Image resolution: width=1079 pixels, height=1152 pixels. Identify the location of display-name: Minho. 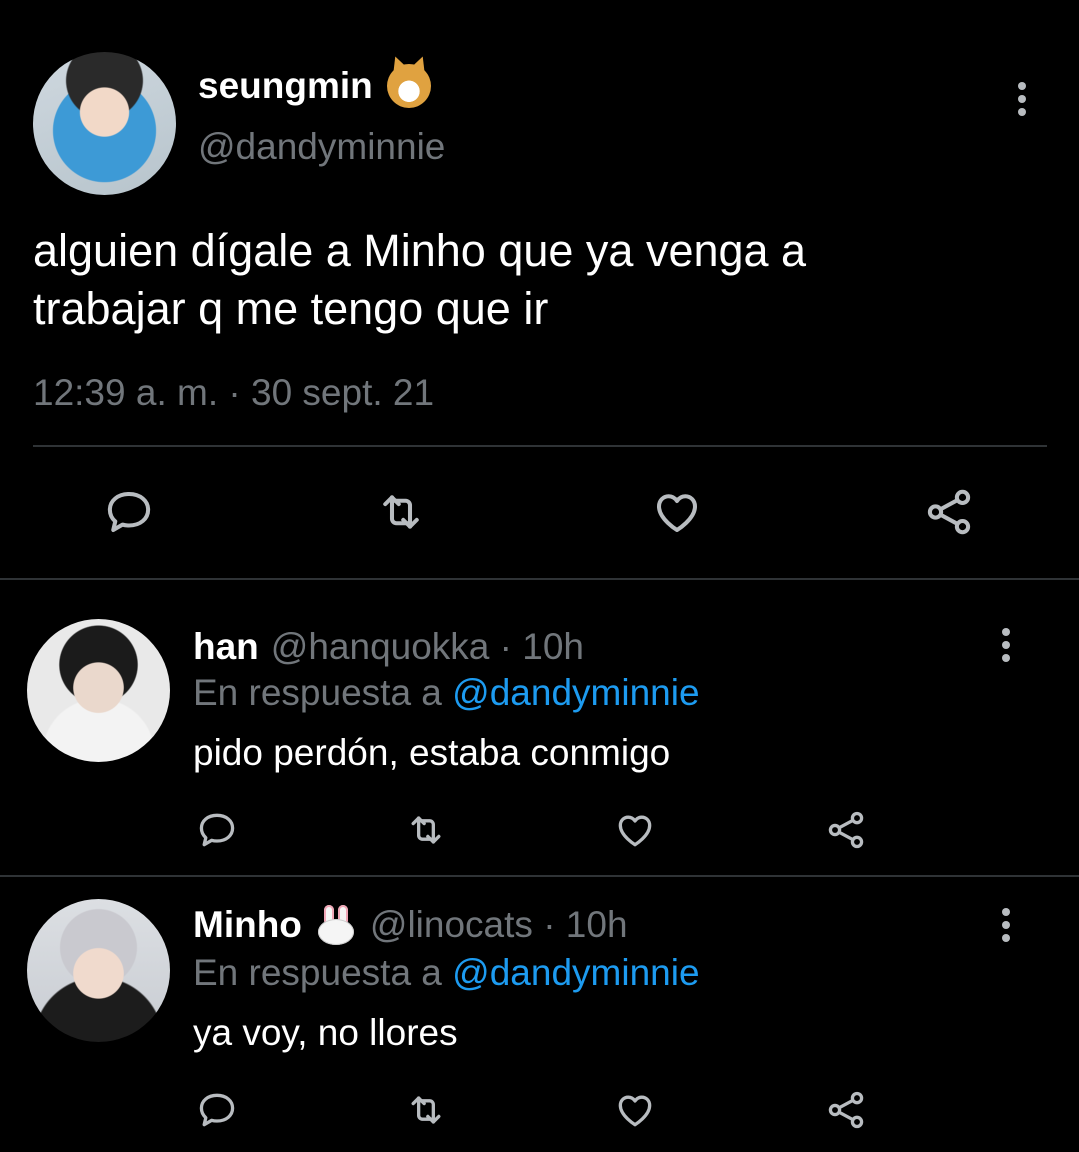
(247, 925).